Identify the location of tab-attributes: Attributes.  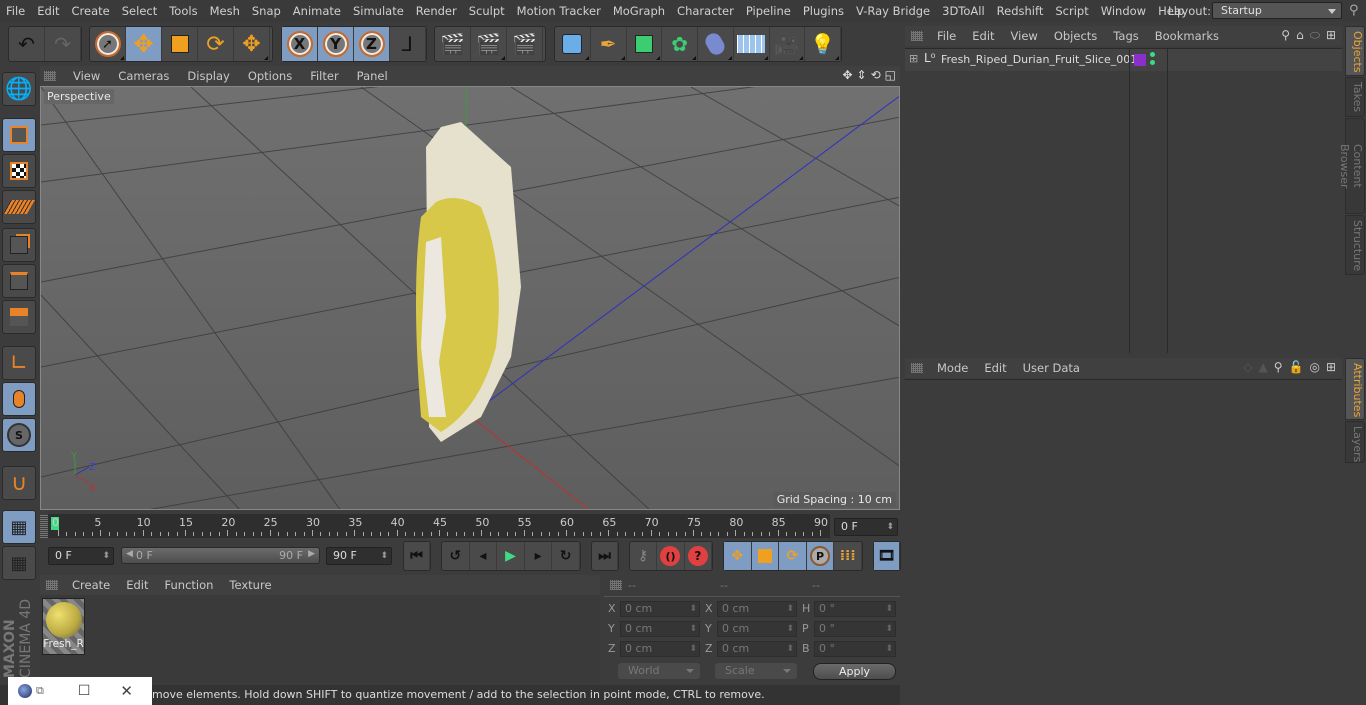
(1355, 389).